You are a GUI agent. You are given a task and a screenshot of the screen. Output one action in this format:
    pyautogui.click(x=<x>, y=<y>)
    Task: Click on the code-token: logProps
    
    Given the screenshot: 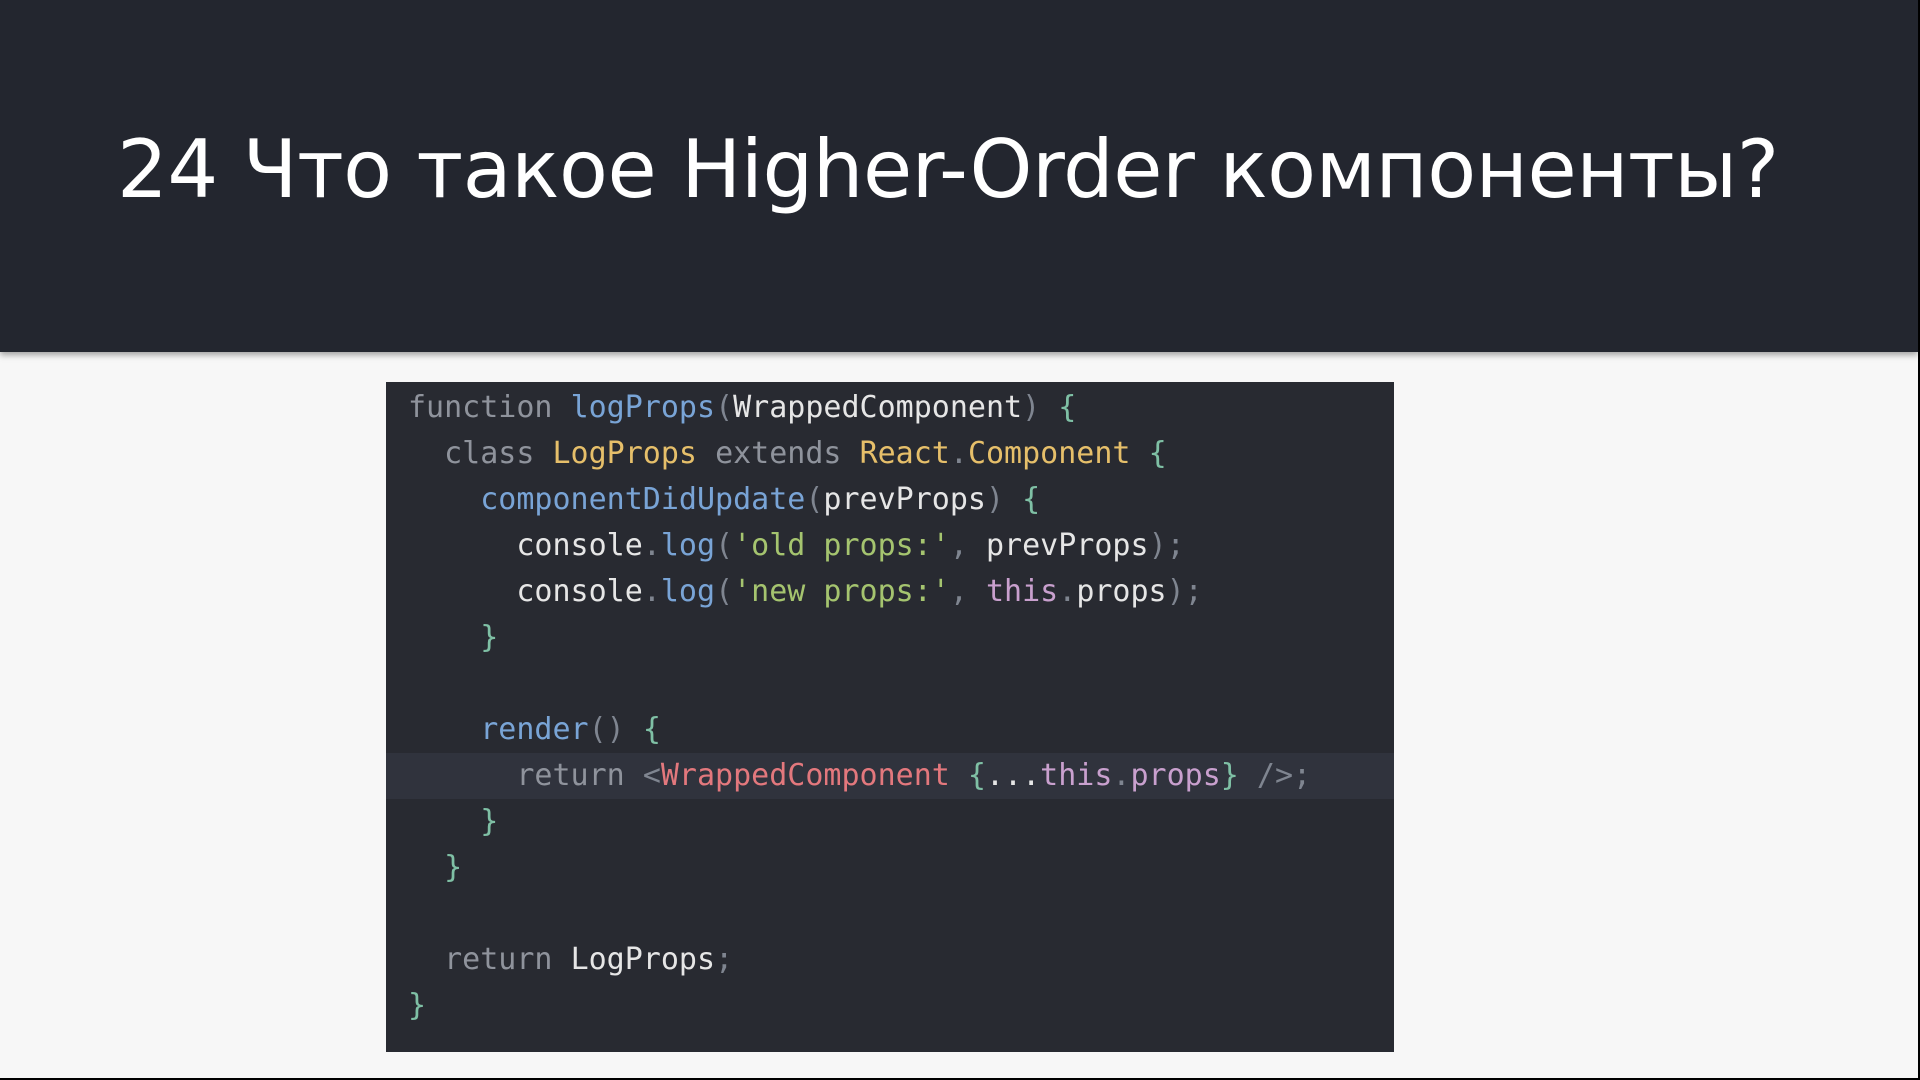 What is the action you would take?
    pyautogui.click(x=643, y=407)
    